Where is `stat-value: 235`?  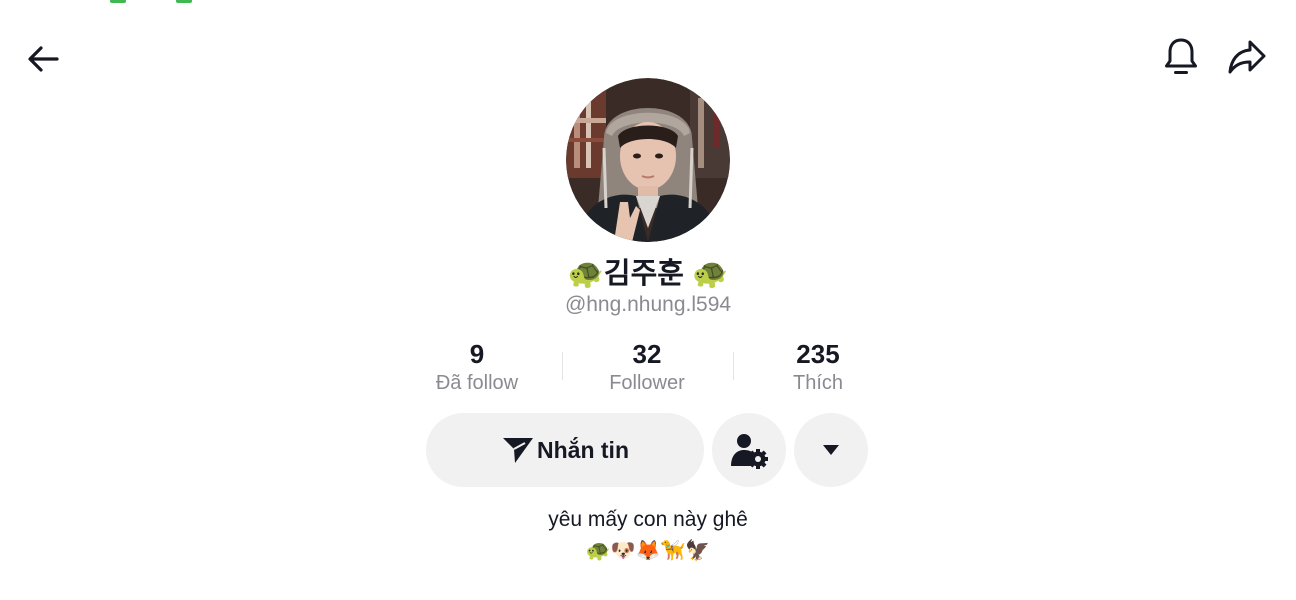 stat-value: 235 is located at coordinates (818, 354).